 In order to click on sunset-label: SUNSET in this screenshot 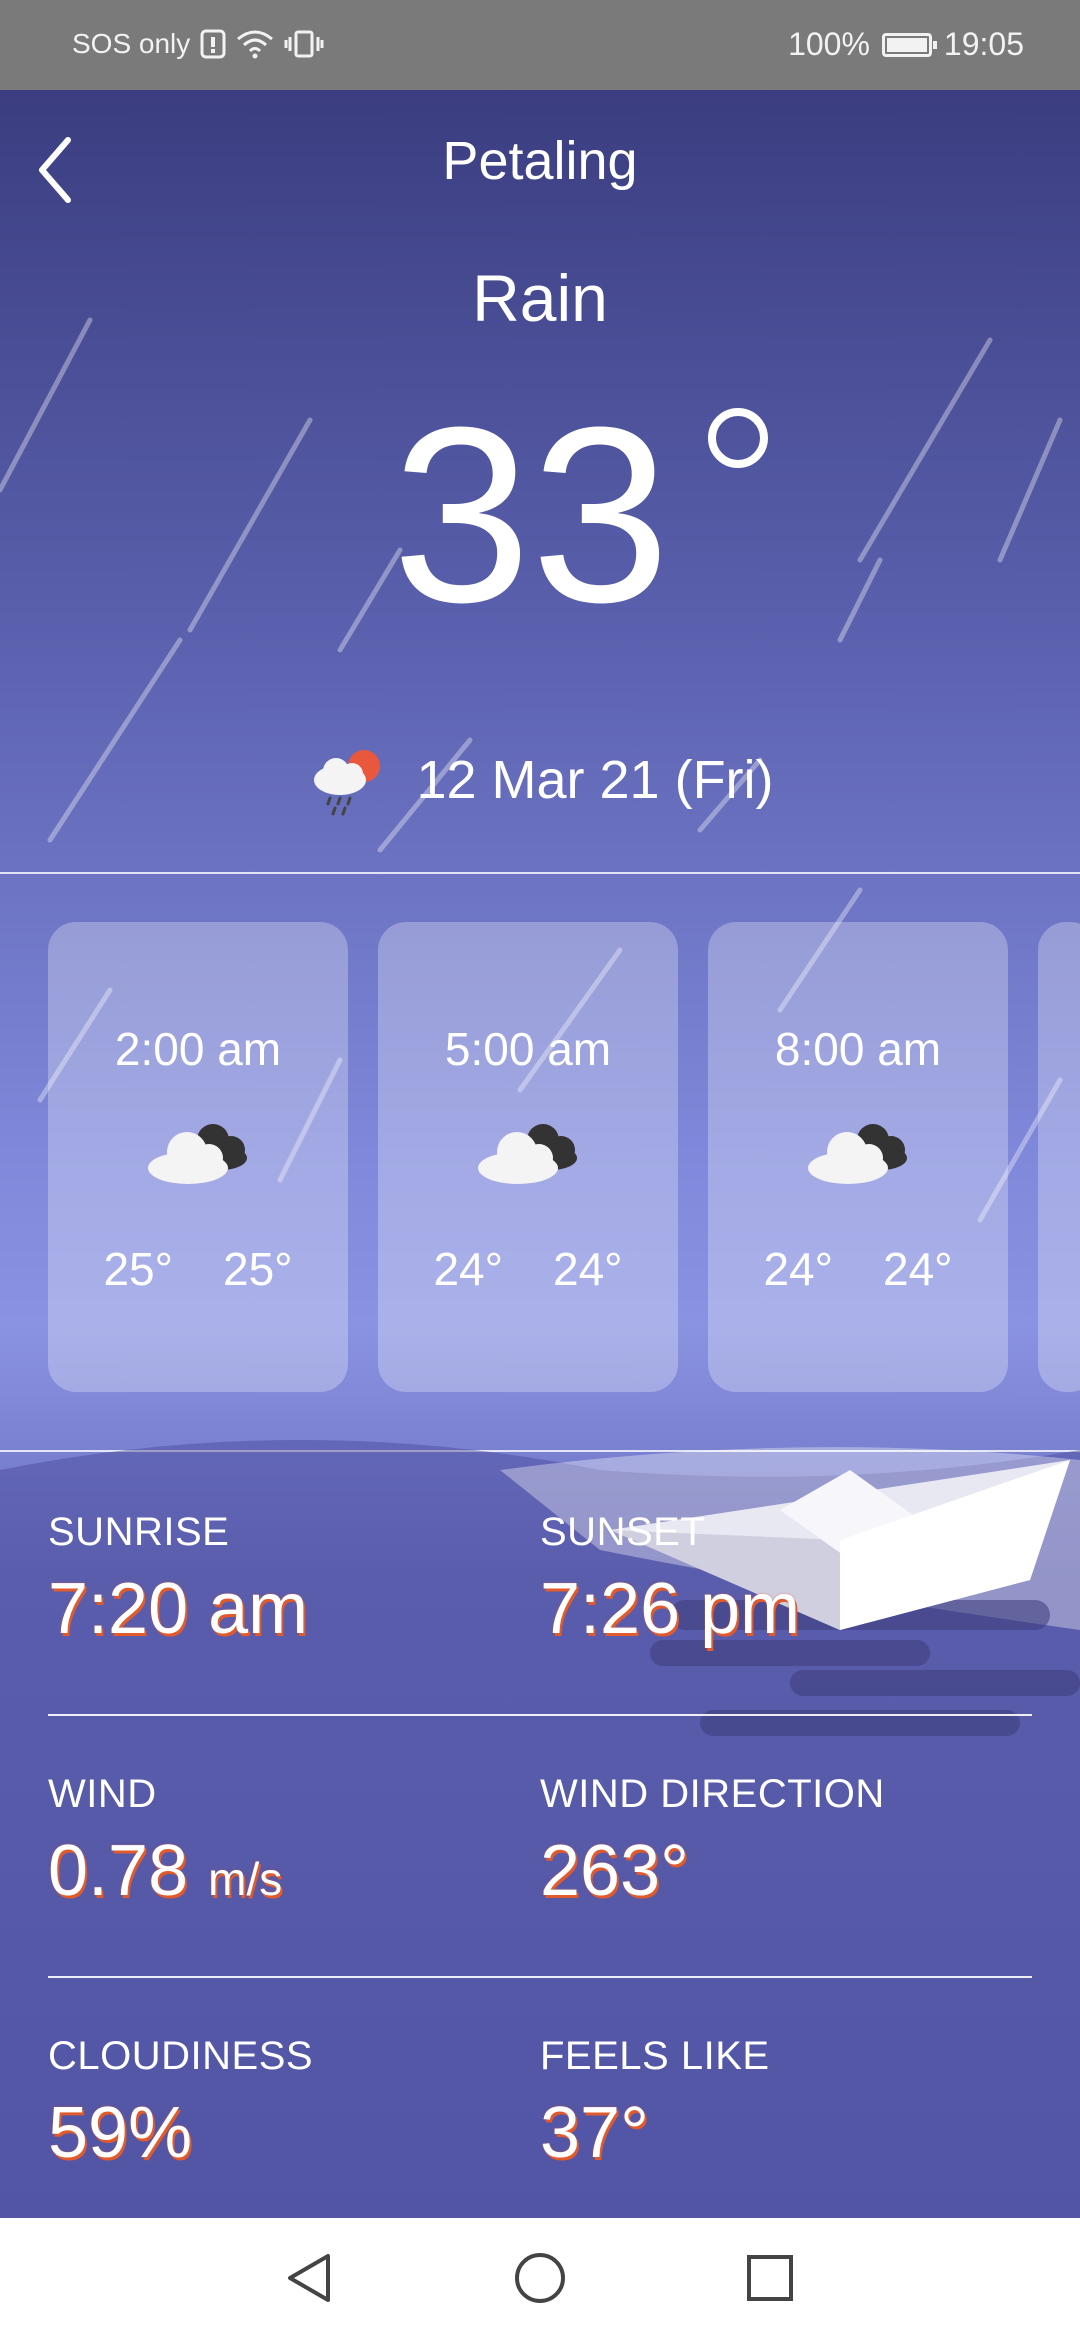, I will do `click(623, 1532)`.